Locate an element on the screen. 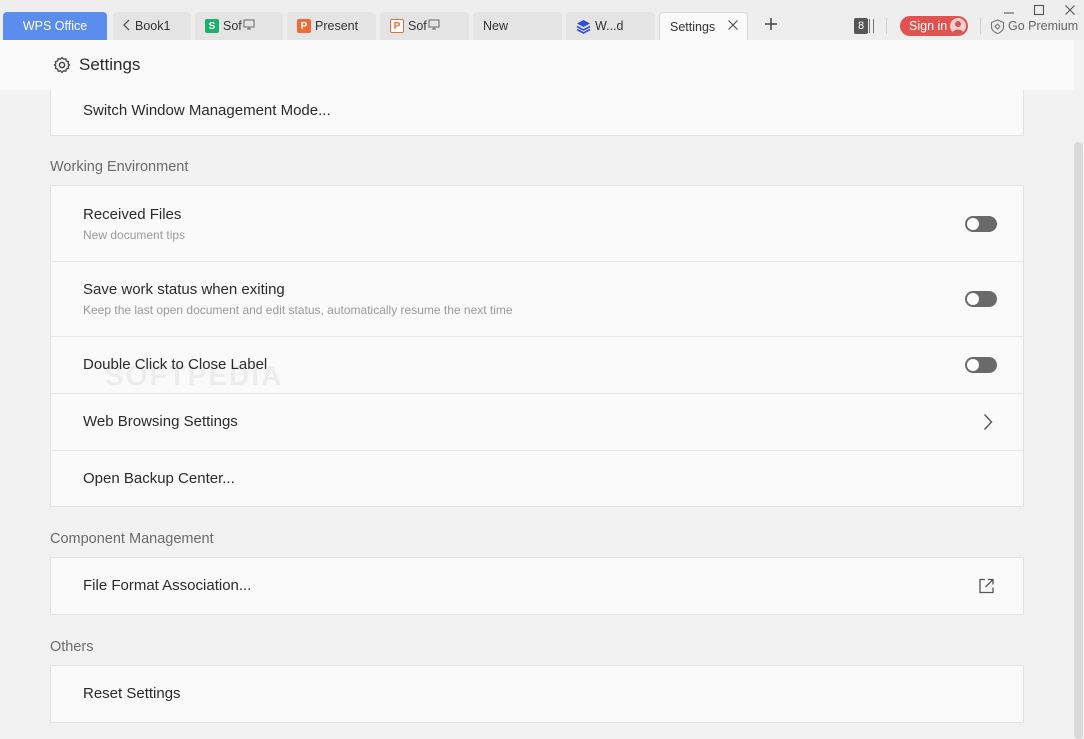 The width and height of the screenshot is (1084, 739). double-click-close-row: Double Click to Close Label is located at coordinates (537, 364).